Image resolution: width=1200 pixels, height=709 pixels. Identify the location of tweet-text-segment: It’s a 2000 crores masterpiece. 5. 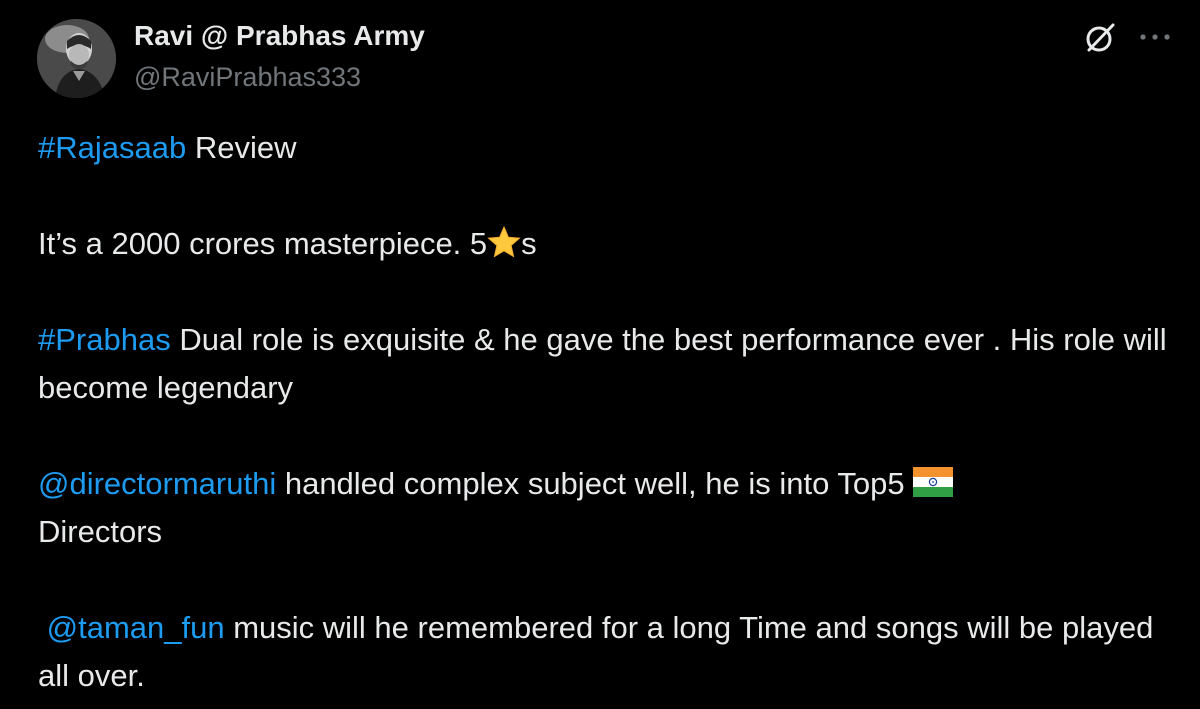
(263, 243).